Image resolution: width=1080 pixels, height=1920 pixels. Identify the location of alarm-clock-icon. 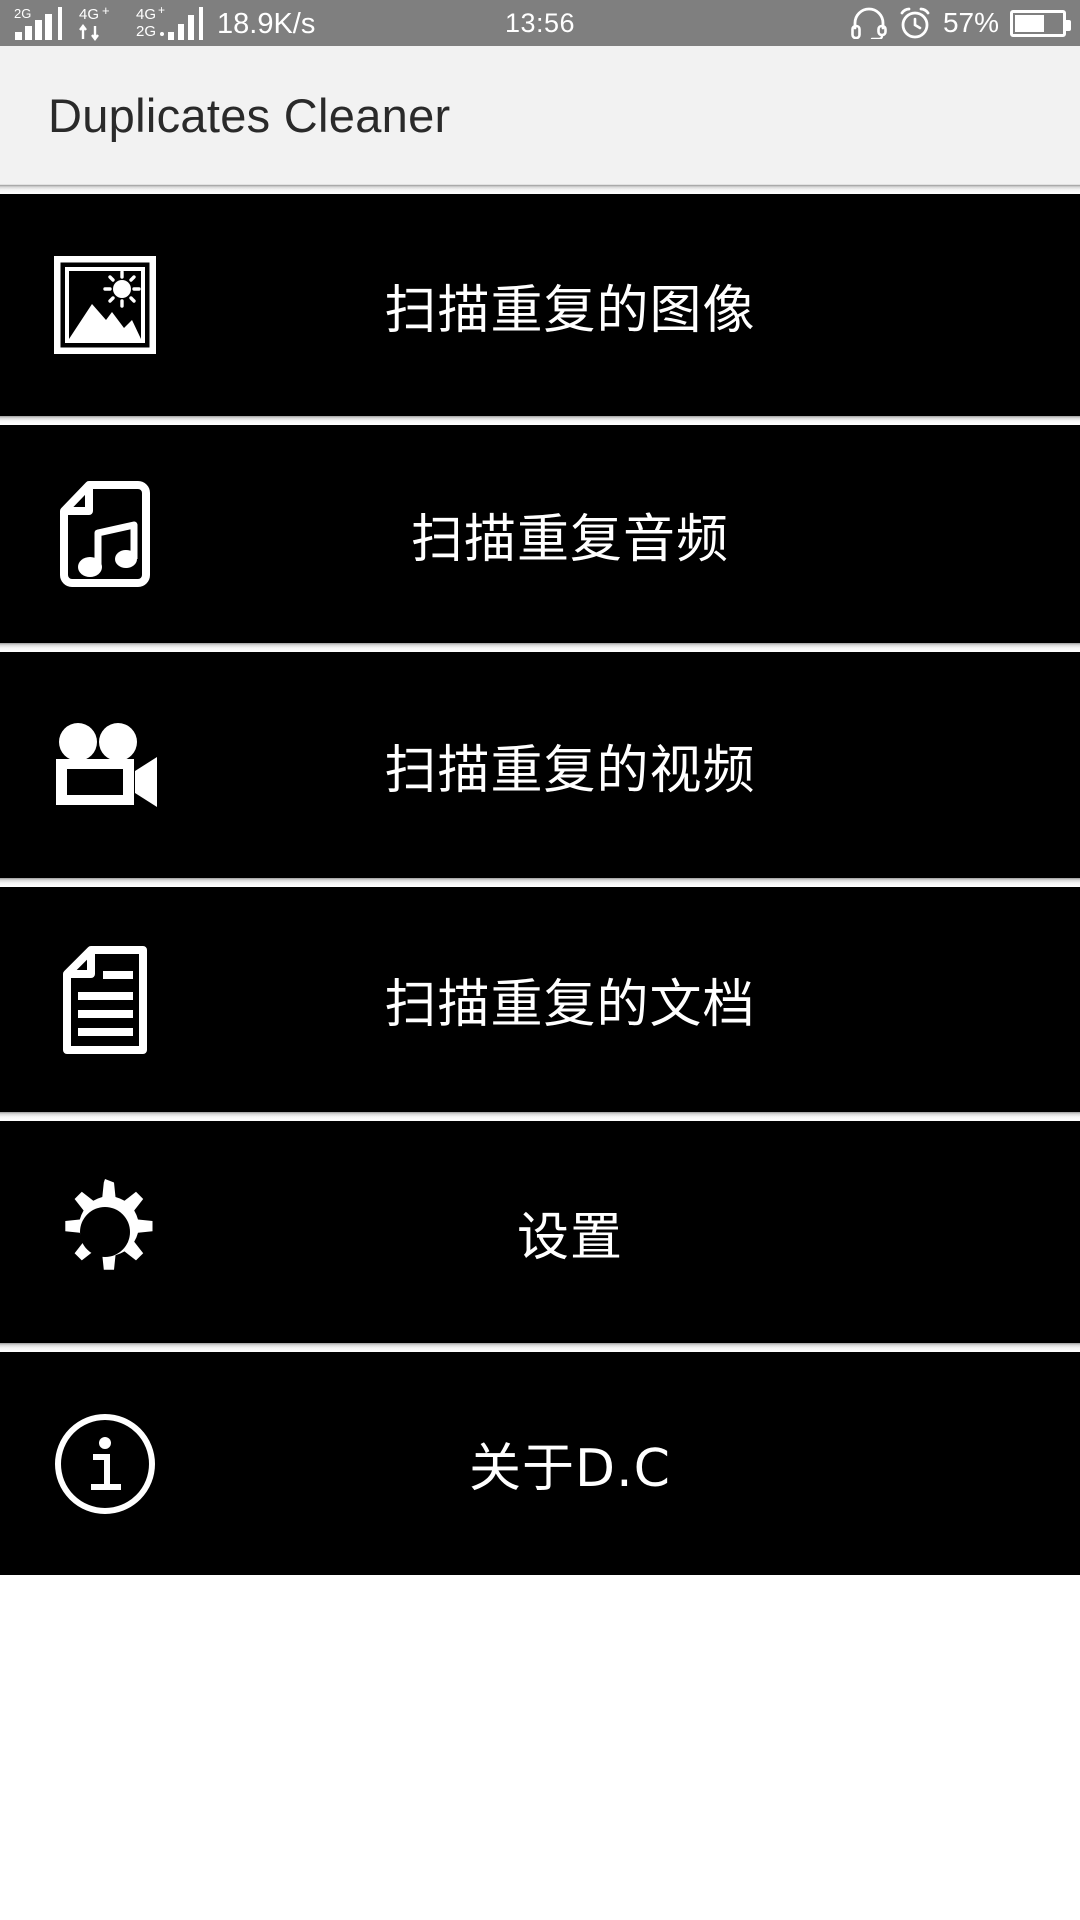
(915, 23).